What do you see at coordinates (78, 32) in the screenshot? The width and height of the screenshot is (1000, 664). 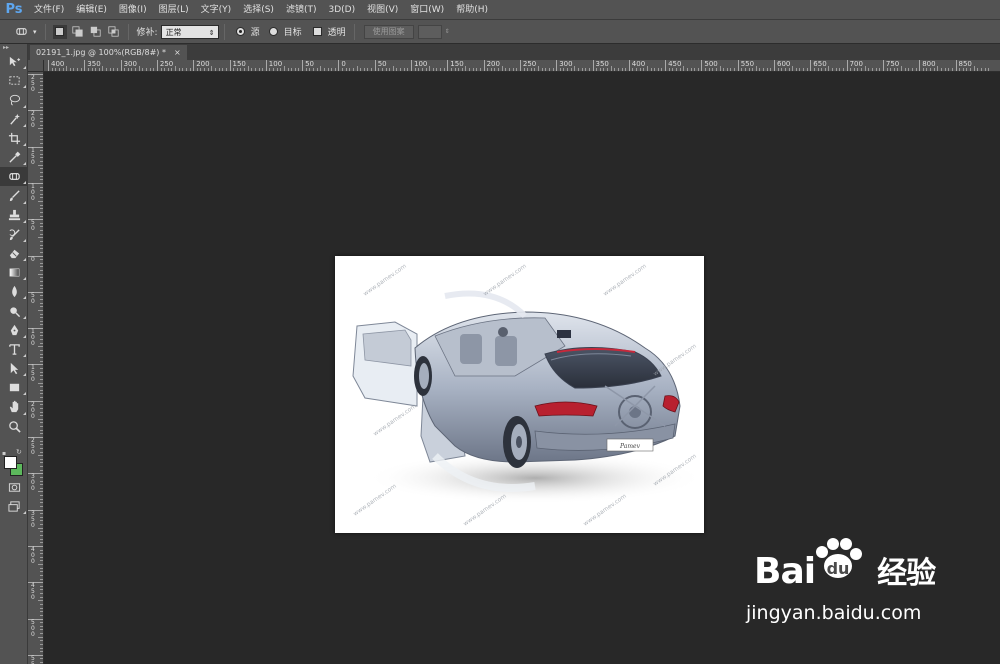 I see `add-to-selection-icon` at bounding box center [78, 32].